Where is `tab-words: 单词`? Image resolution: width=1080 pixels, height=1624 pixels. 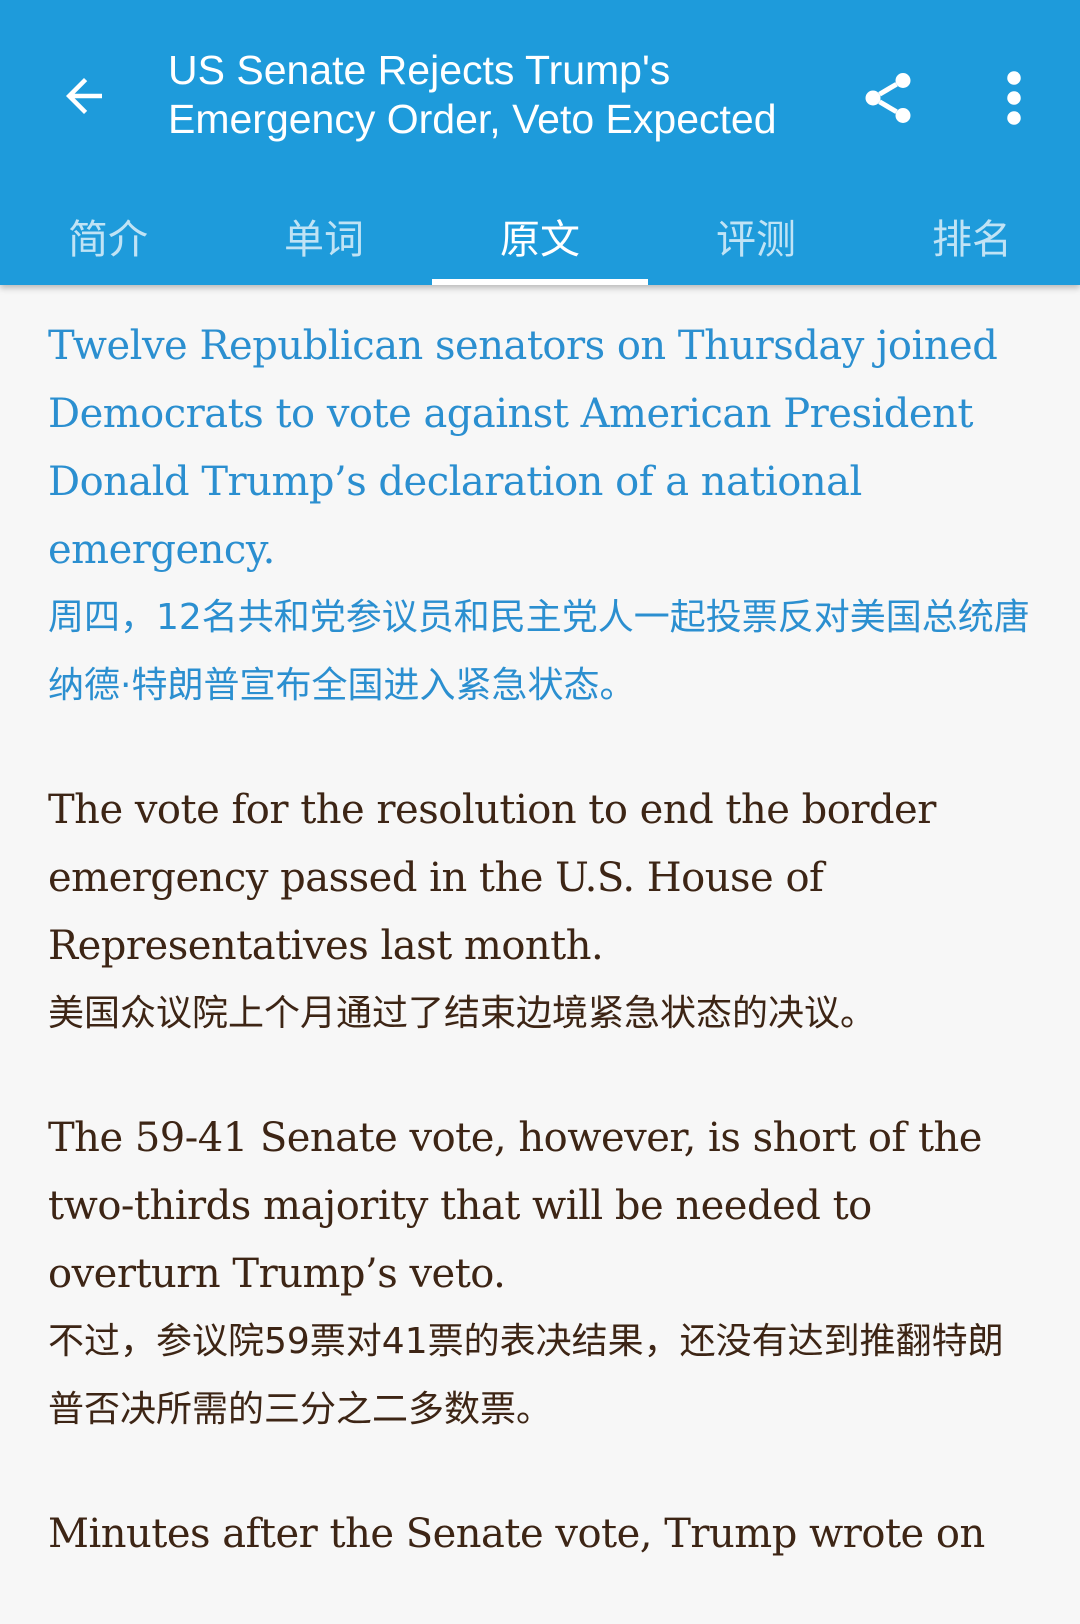 tab-words: 单词 is located at coordinates (324, 235).